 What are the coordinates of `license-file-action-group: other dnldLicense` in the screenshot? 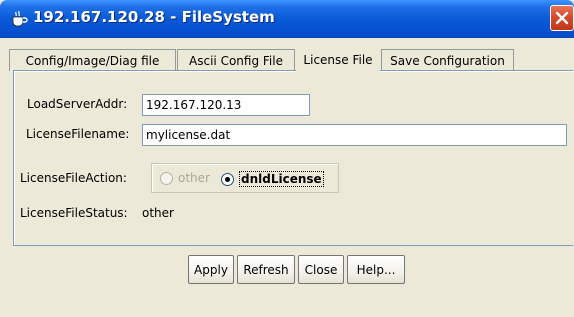 It's located at (245, 178).